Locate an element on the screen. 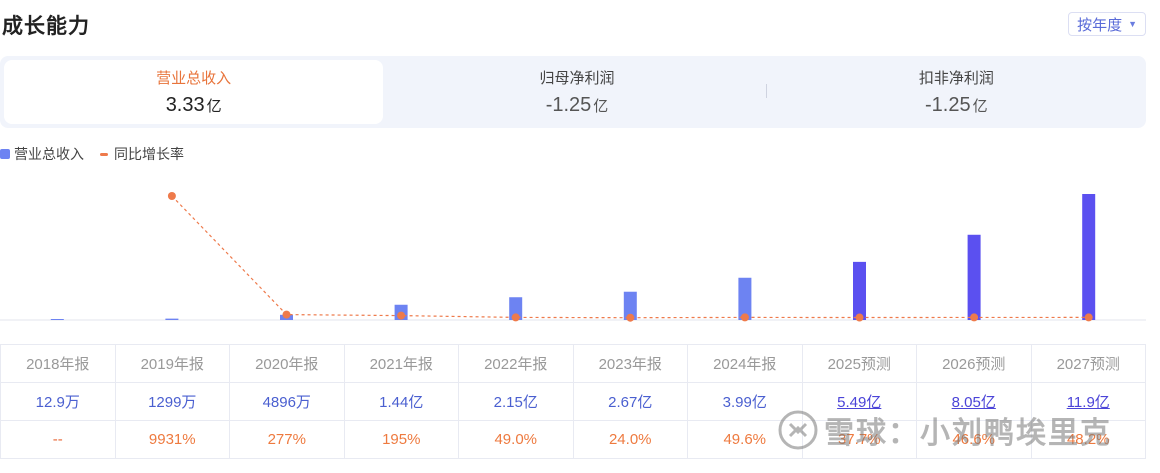  table-cell: 48.2% is located at coordinates (1088, 439).